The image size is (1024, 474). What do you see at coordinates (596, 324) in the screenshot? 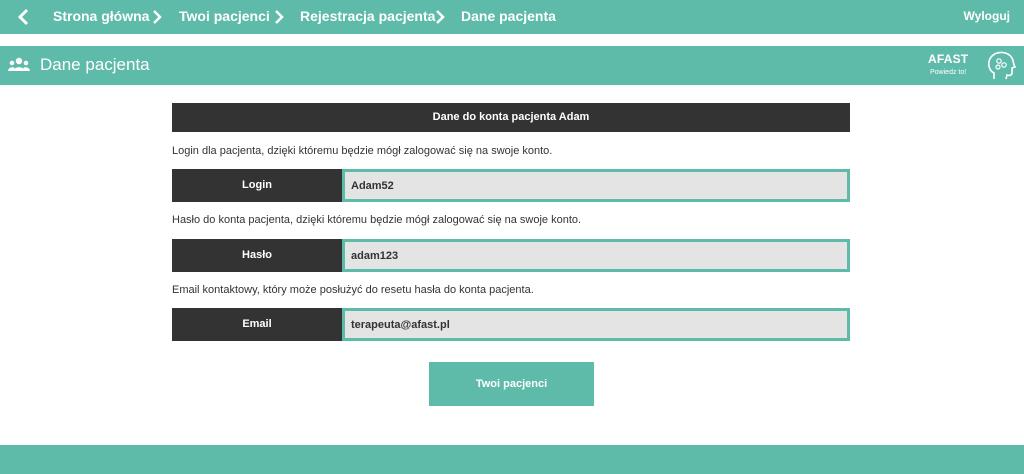
I see `email-field` at bounding box center [596, 324].